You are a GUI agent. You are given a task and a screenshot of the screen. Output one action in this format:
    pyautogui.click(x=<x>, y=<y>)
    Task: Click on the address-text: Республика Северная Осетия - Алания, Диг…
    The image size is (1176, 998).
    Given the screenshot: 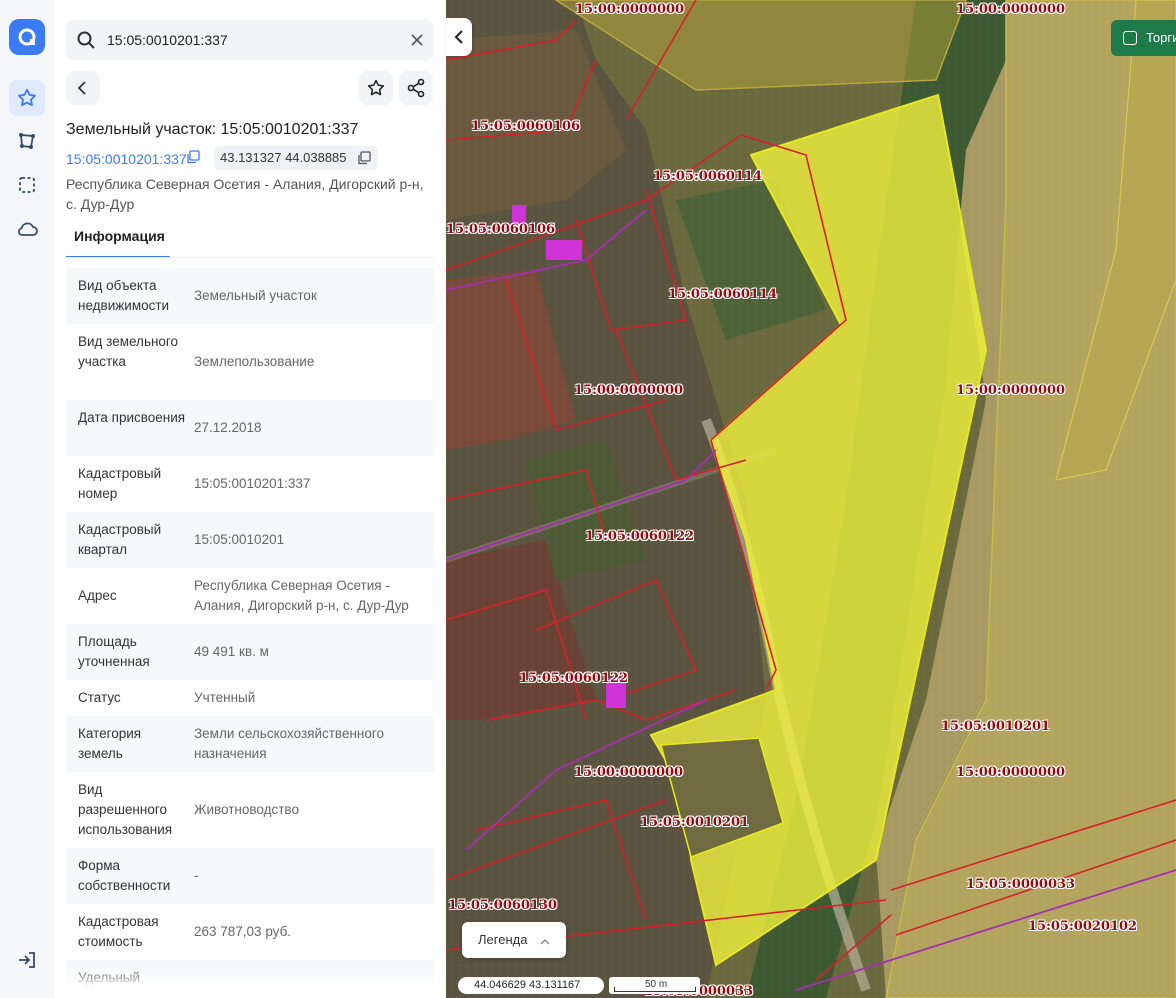 What is the action you would take?
    pyautogui.click(x=245, y=194)
    